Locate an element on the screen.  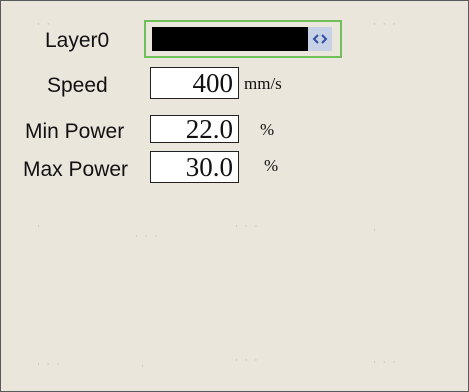
speed-input: 400 is located at coordinates (194, 83).